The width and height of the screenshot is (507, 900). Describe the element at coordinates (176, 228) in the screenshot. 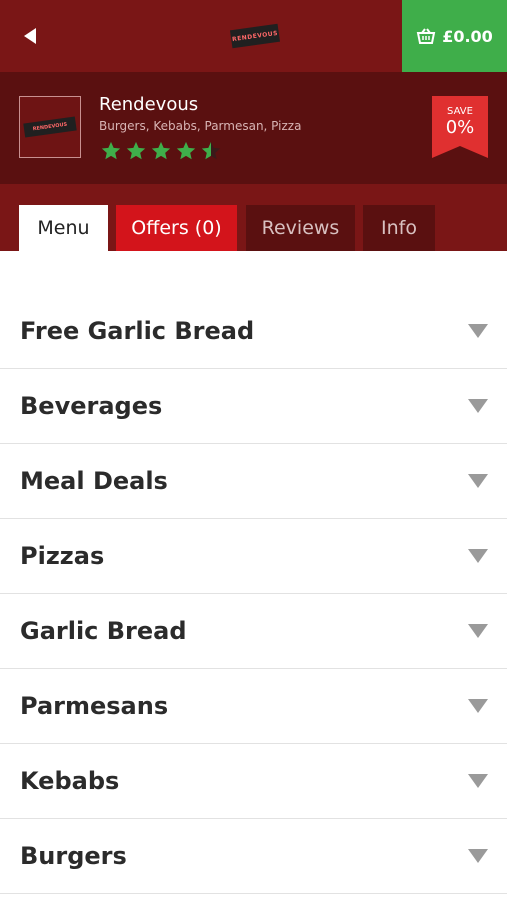

I see `tab-offers: Offers (0)` at that location.